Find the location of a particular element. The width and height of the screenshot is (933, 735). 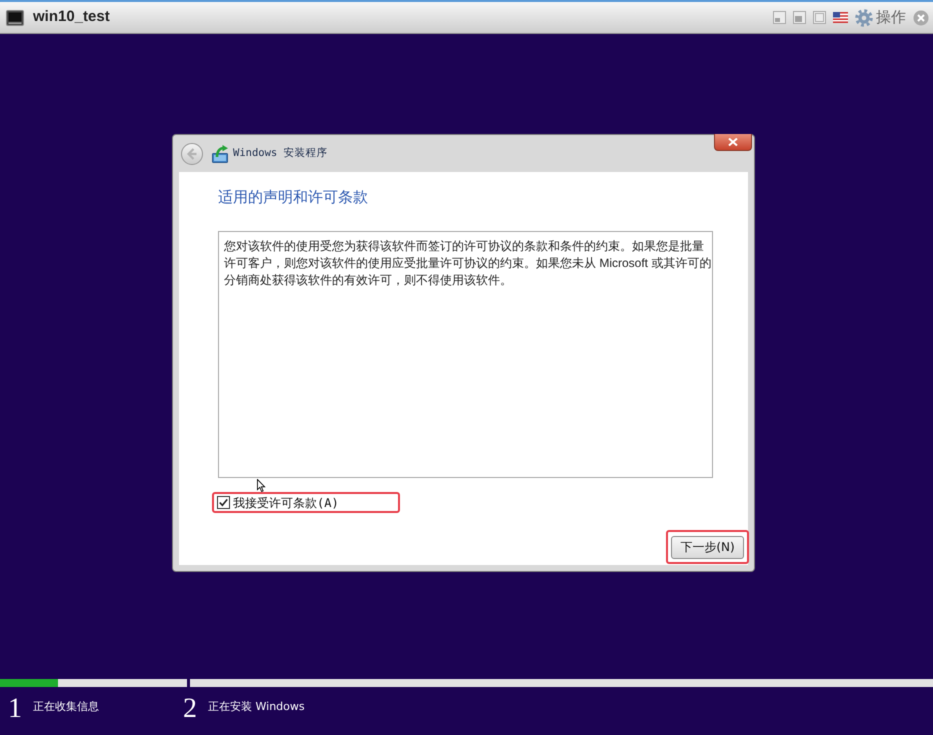

mouse-pointer-icon is located at coordinates (261, 485).